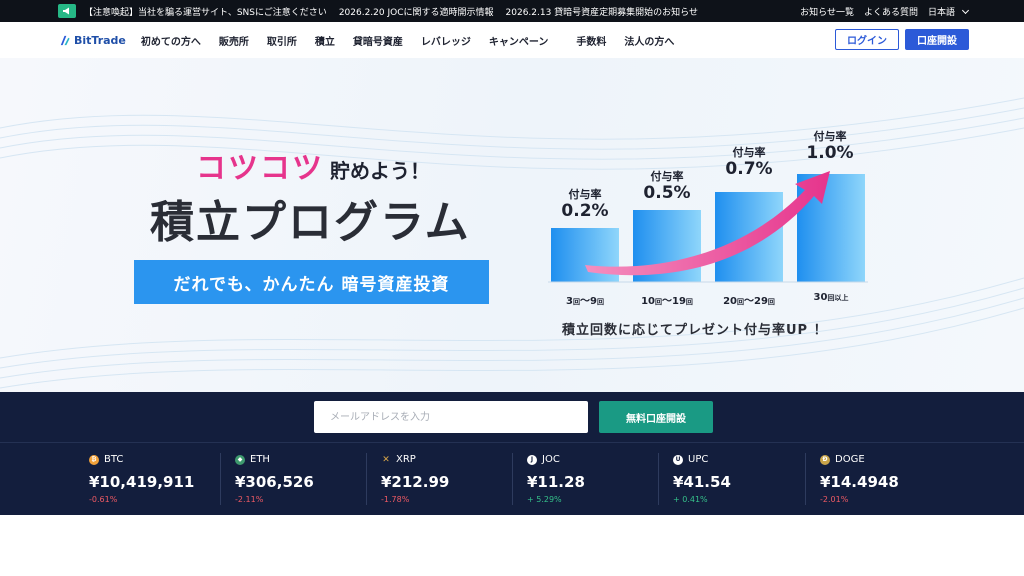 The height and width of the screenshot is (576, 1024). What do you see at coordinates (602, 11) in the screenshot?
I see `notice-item: 2026.2.13 貸暗号資産定期募集開始のお知らせ` at bounding box center [602, 11].